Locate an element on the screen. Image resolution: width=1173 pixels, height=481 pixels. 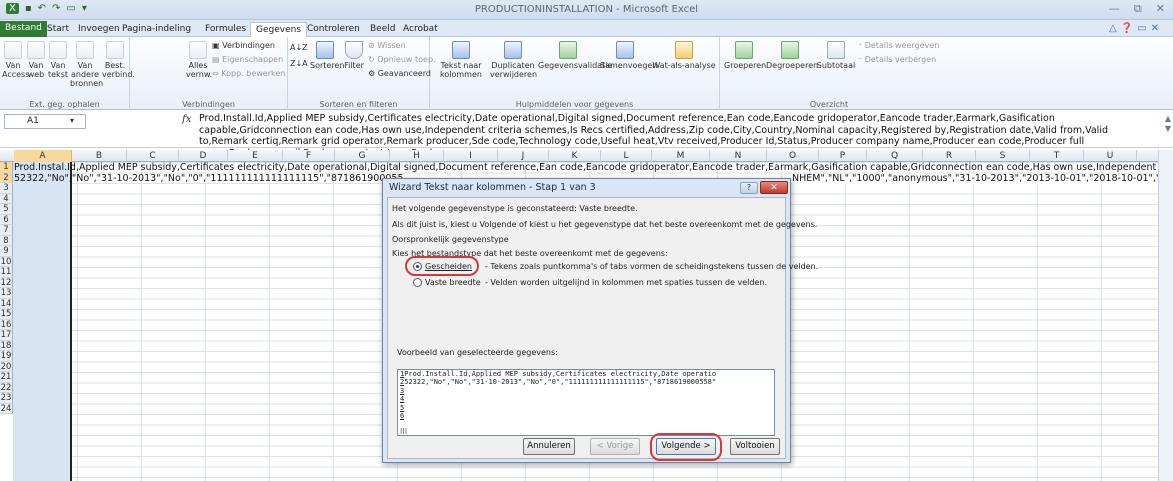
column-header-l: L is located at coordinates (626, 156).